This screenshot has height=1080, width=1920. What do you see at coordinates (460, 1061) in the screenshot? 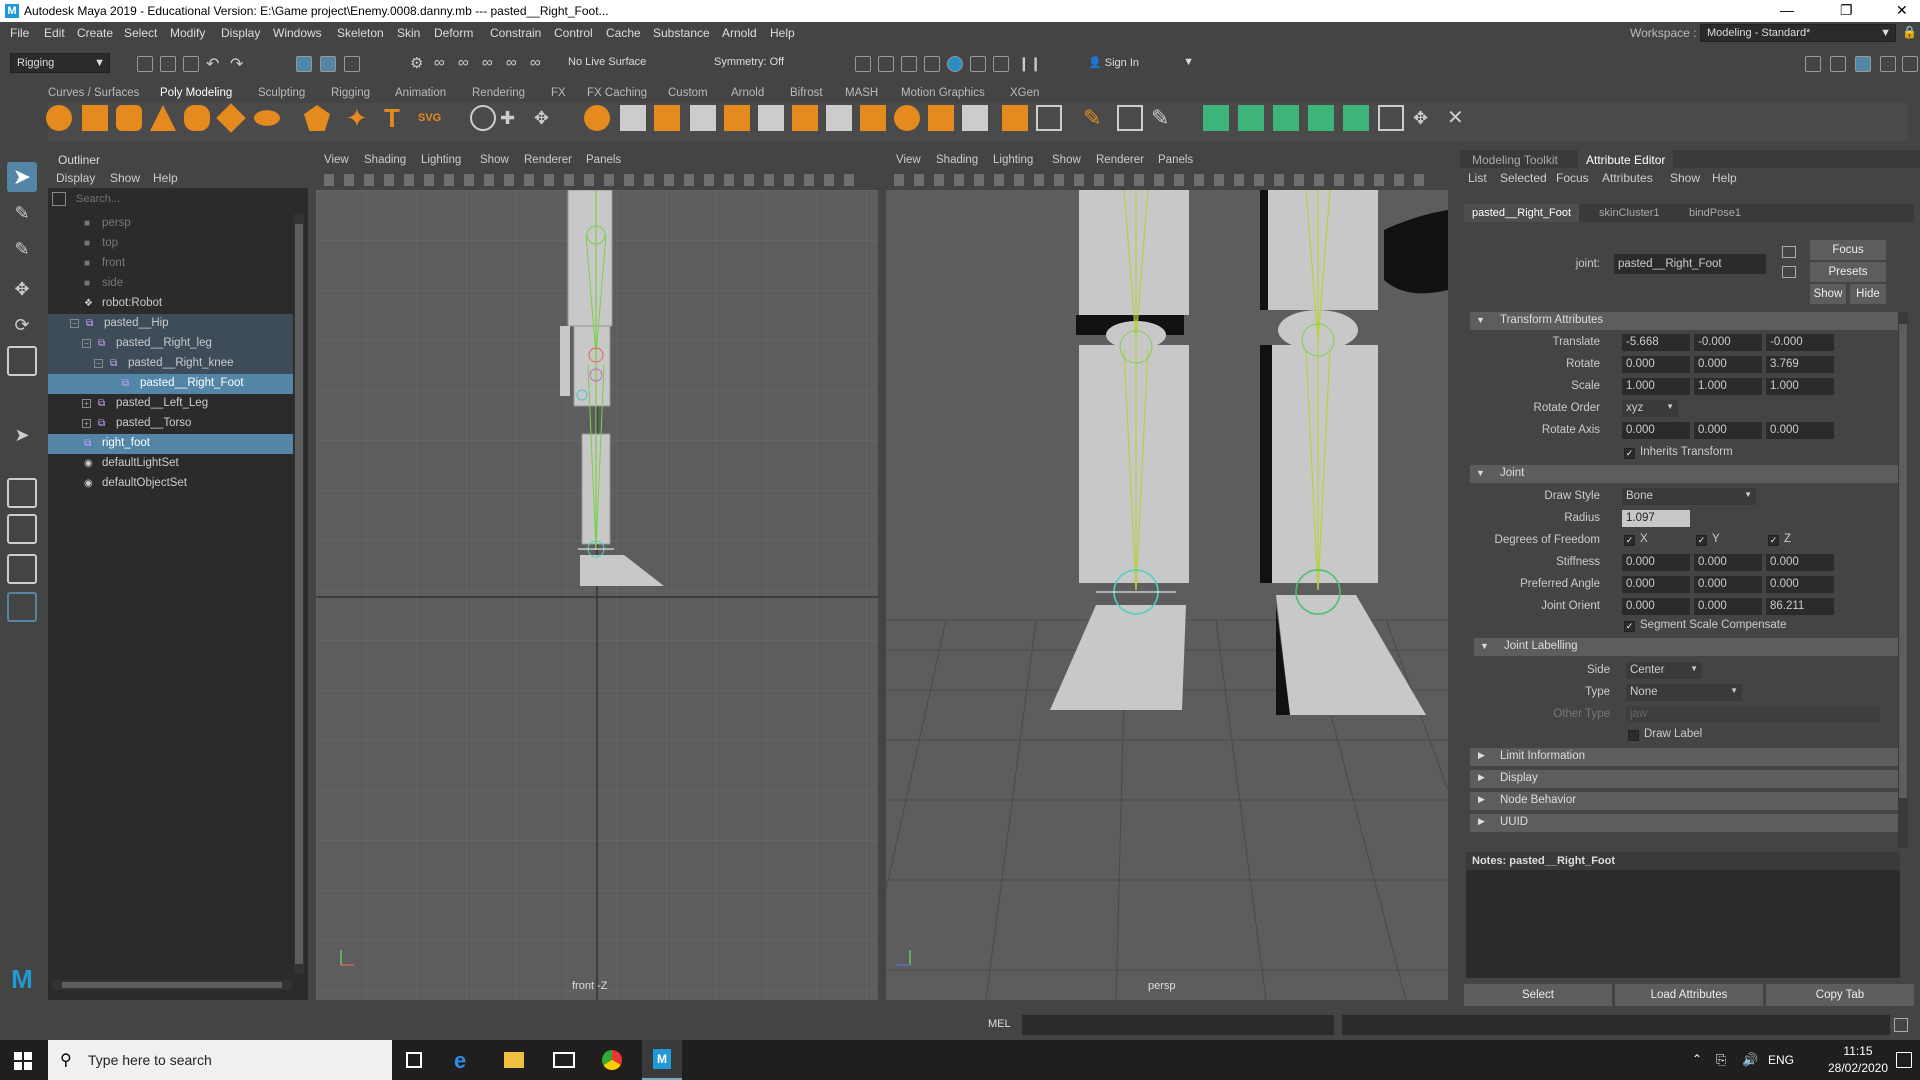
I see `edge-browser-icon: e` at bounding box center [460, 1061].